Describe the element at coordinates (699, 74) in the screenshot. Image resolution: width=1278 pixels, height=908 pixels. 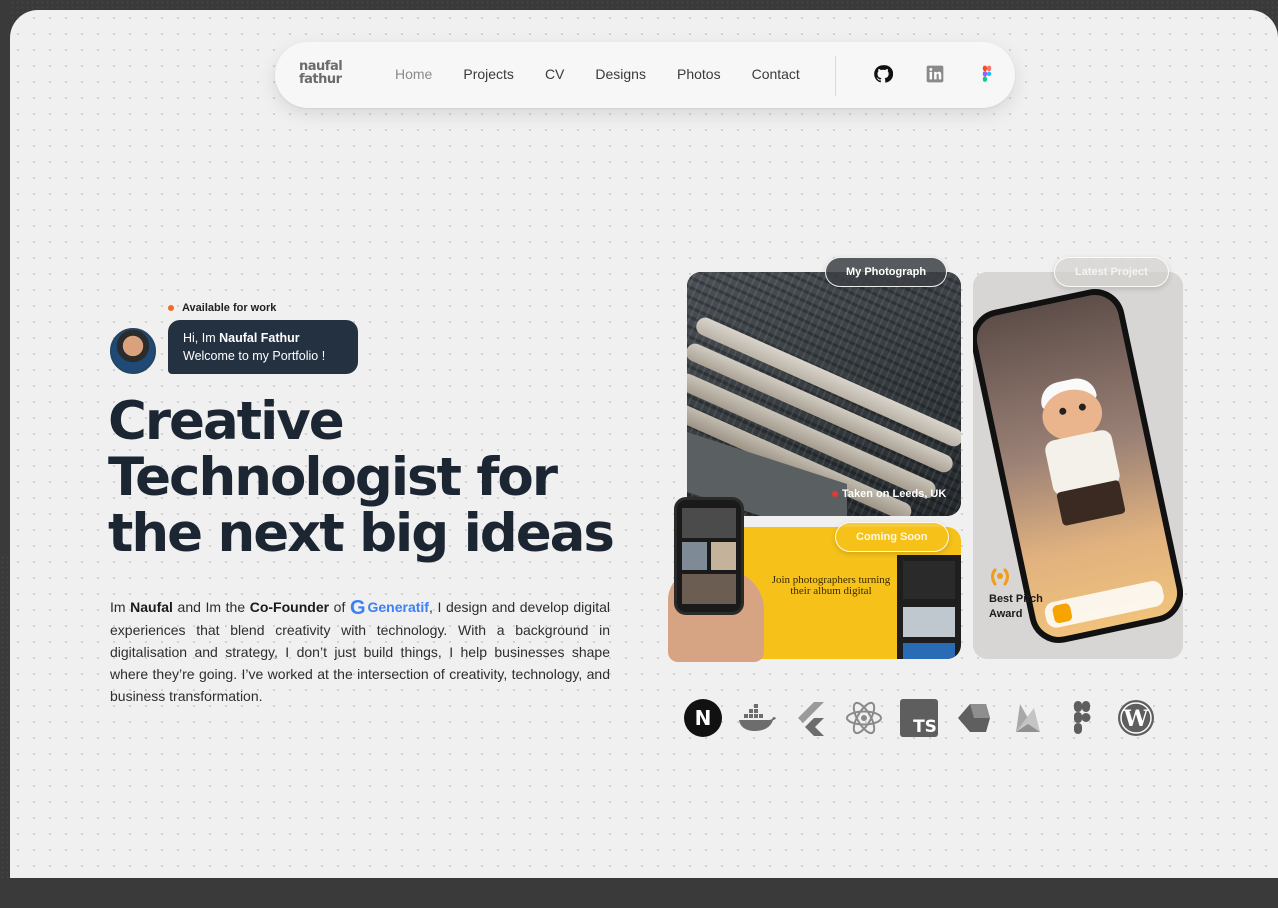
I see `nav-link-photos: Photos` at that location.